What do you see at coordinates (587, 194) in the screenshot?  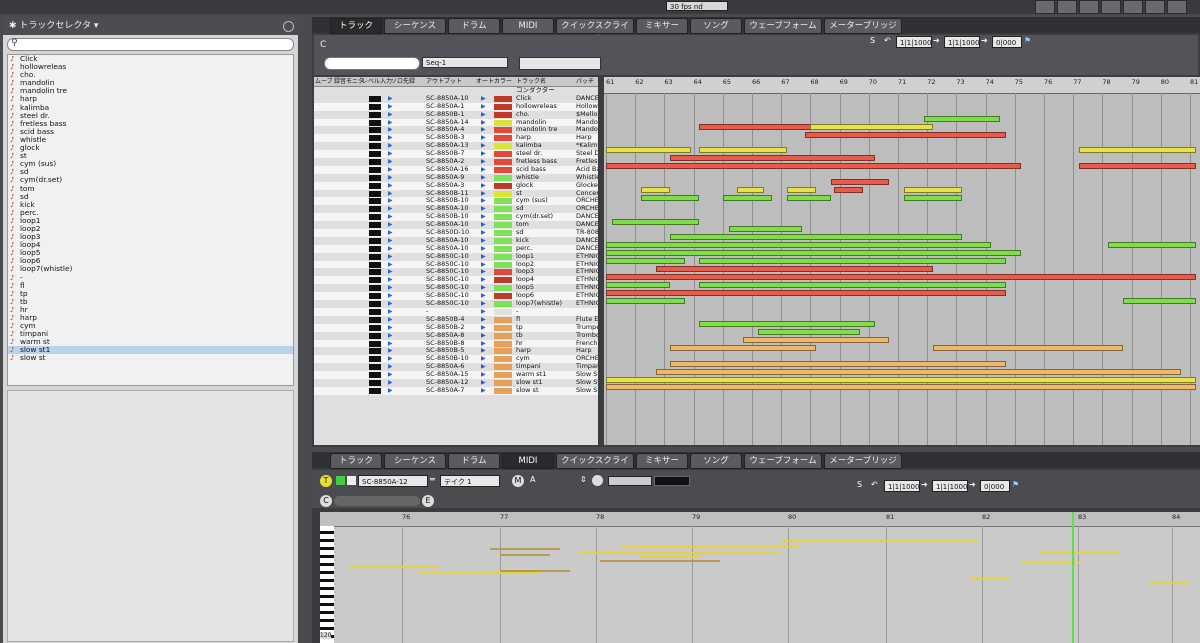 I see `track-patch: Concer` at bounding box center [587, 194].